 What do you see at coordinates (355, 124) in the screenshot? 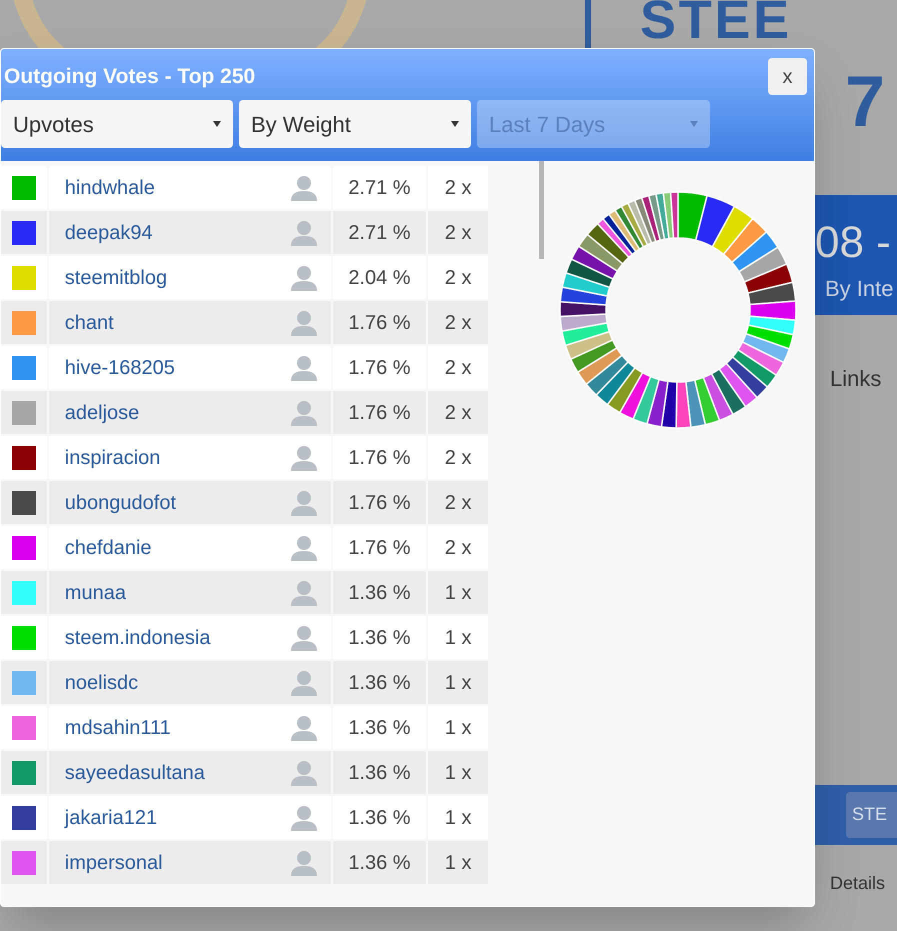
I see `dropdown: By Weight` at bounding box center [355, 124].